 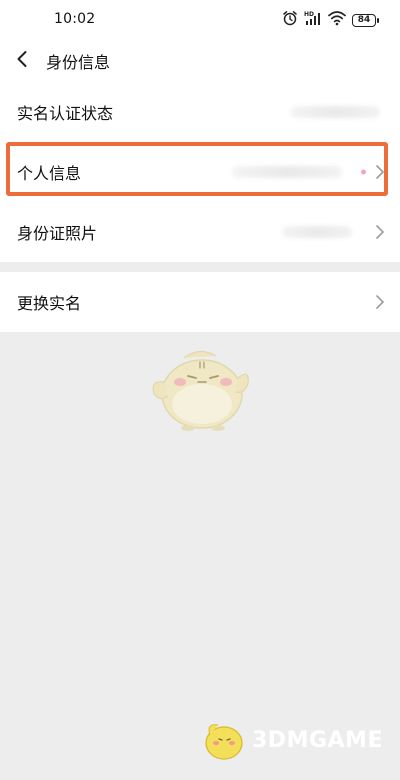 I want to click on change-name-group: 更换实名, so click(x=200, y=302).